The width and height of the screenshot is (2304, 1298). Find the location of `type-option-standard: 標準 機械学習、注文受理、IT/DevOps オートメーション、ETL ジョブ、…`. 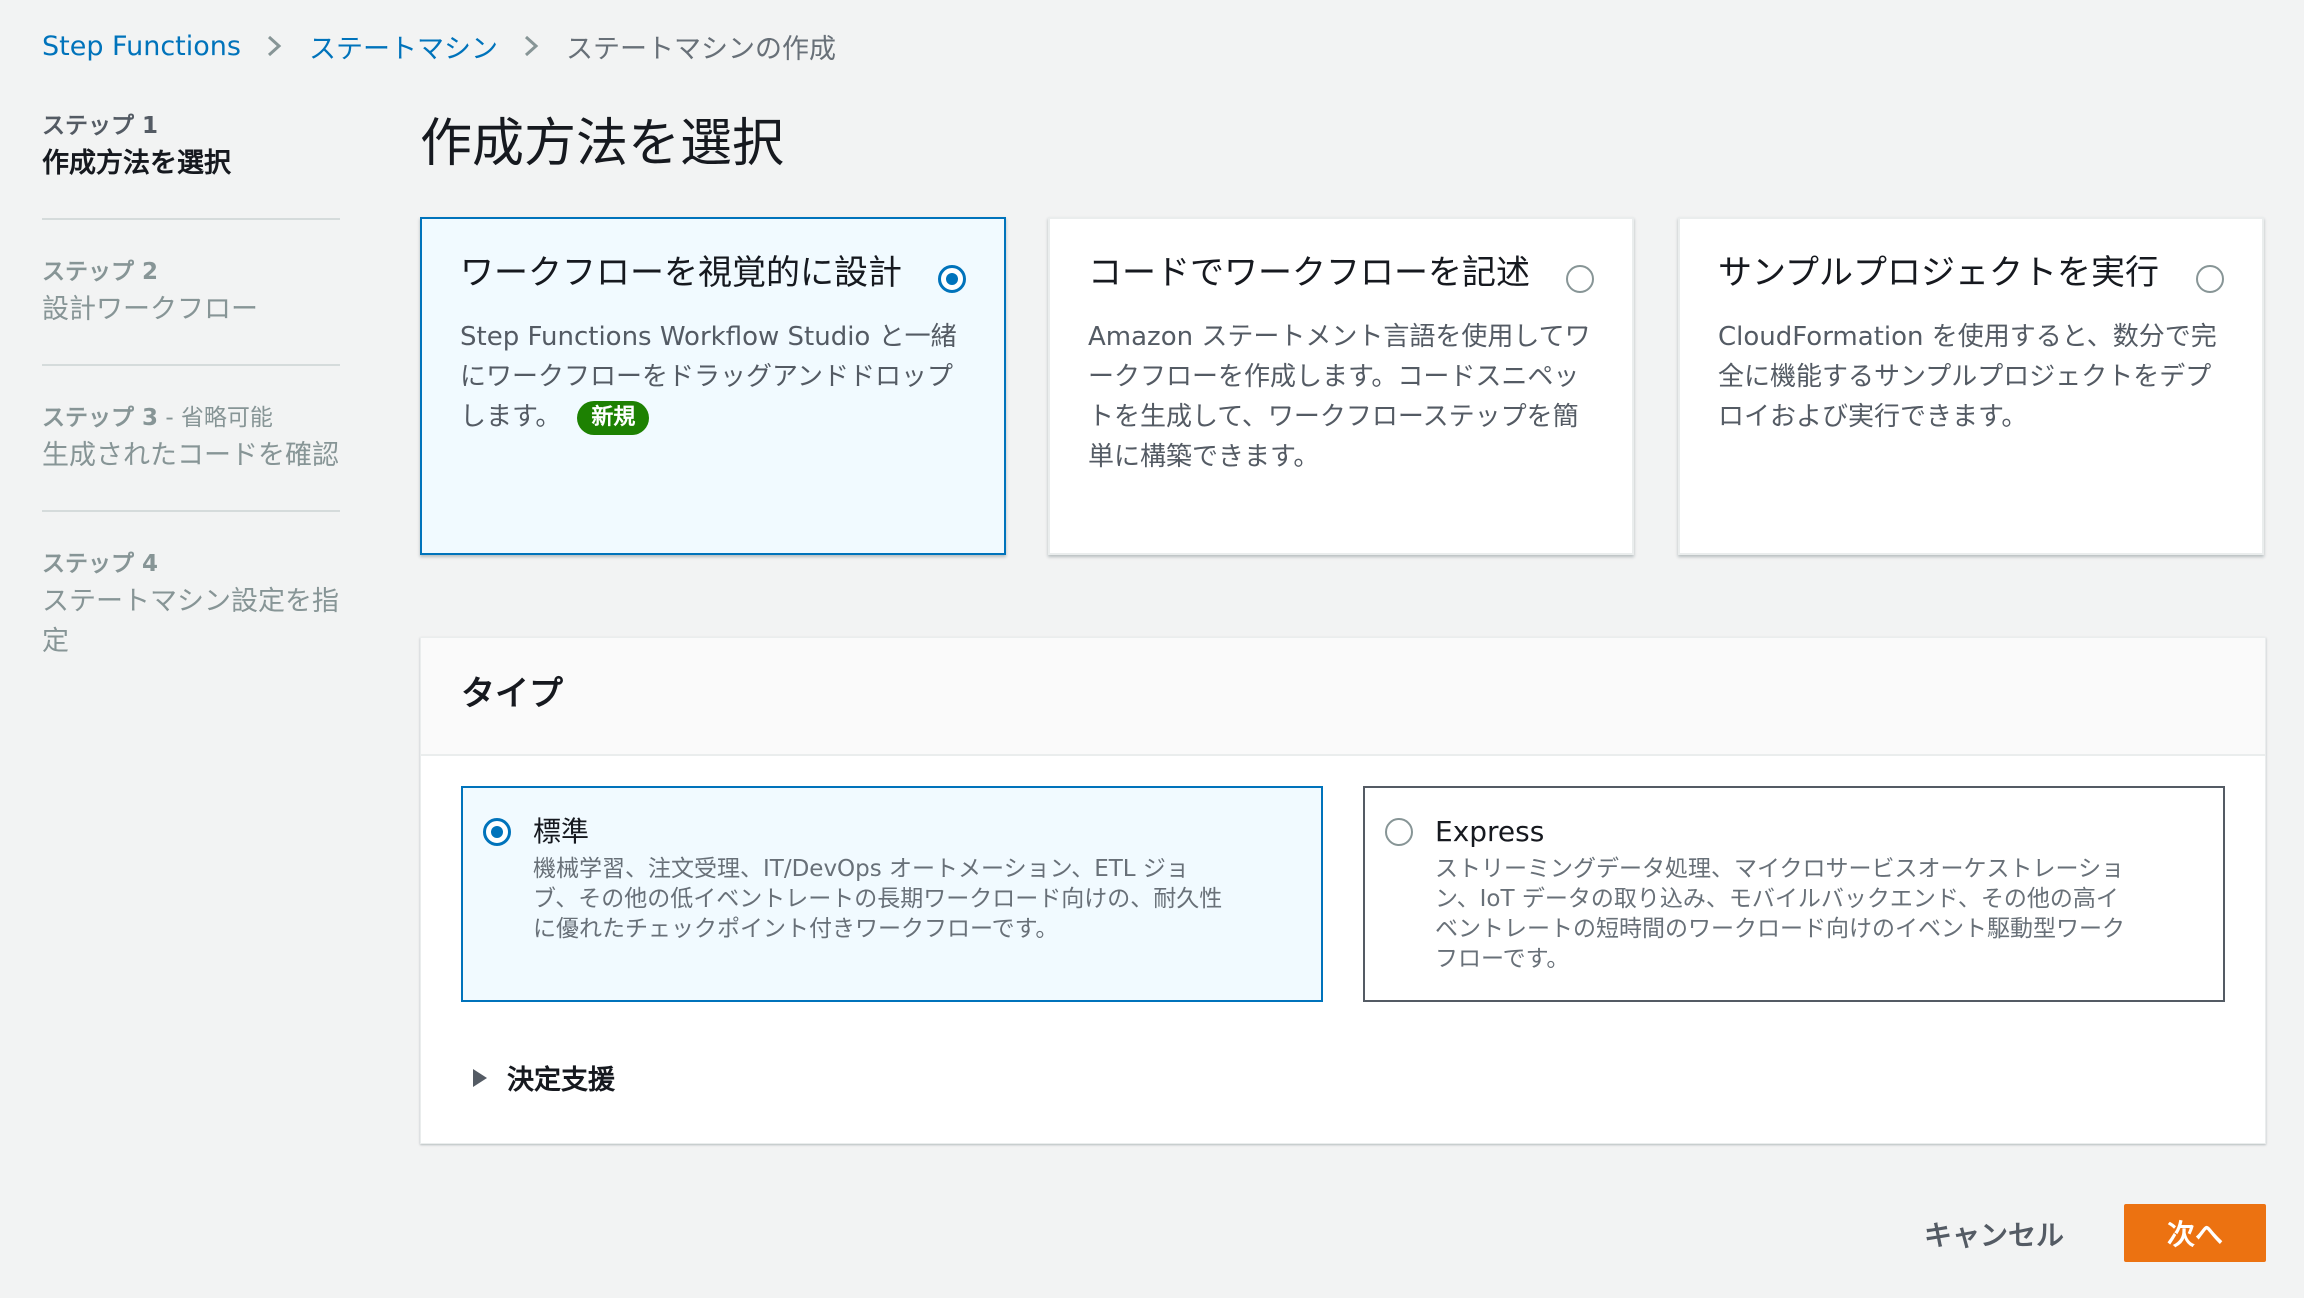

type-option-standard: 標準 機械学習、注文受理、IT/DevOps オートメーション、ETL ジョブ、… is located at coordinates (892, 894).